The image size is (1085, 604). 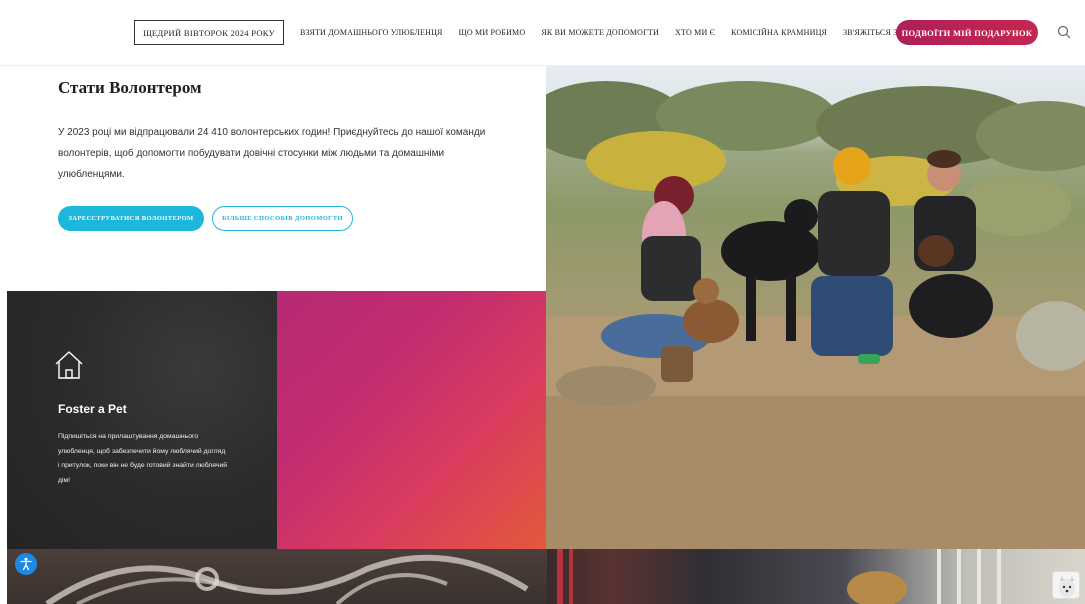 What do you see at coordinates (371, 32) in the screenshot?
I see `nav-adopt: ВЗЯТИ ДОМАШНЬОГО УЛЮБЛЕНЦЯ` at bounding box center [371, 32].